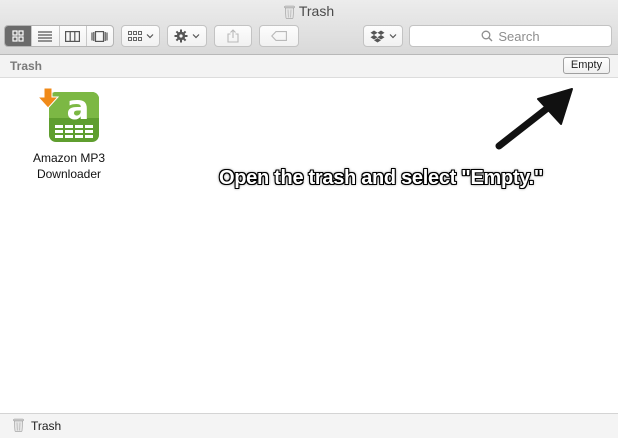 The height and width of the screenshot is (438, 618). I want to click on list-view-button, so click(46, 36).